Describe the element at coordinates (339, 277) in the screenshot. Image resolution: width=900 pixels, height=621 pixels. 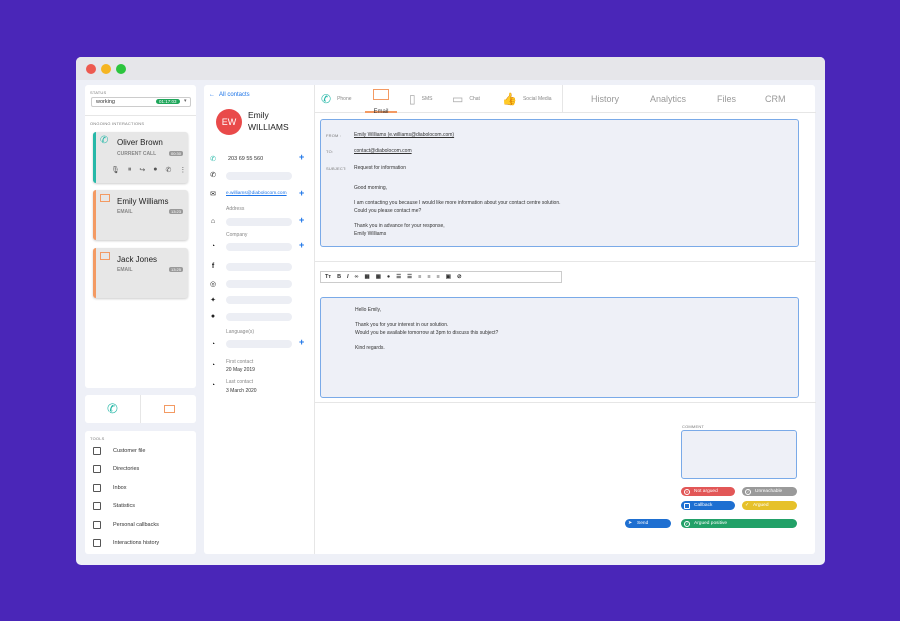
I see `bold-icon: B` at that location.